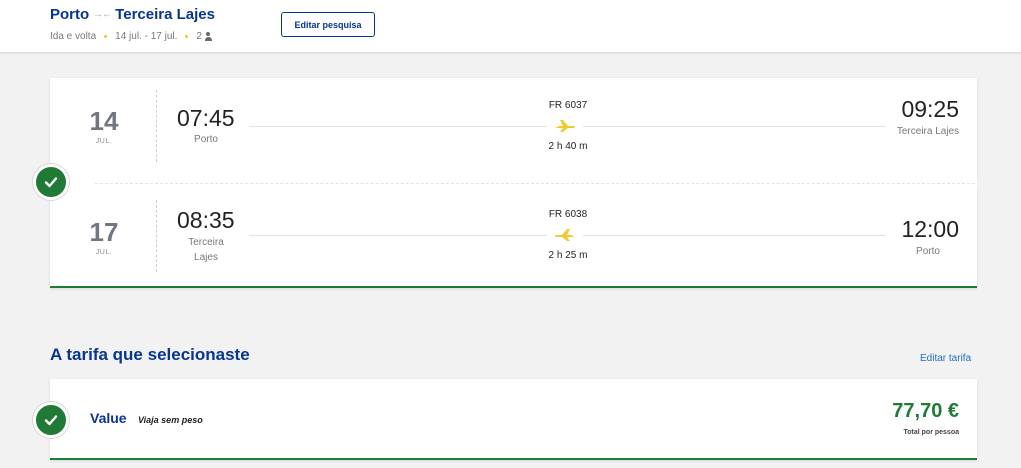 The height and width of the screenshot is (468, 1021). What do you see at coordinates (104, 232) in the screenshot?
I see `flight-day: 17` at bounding box center [104, 232].